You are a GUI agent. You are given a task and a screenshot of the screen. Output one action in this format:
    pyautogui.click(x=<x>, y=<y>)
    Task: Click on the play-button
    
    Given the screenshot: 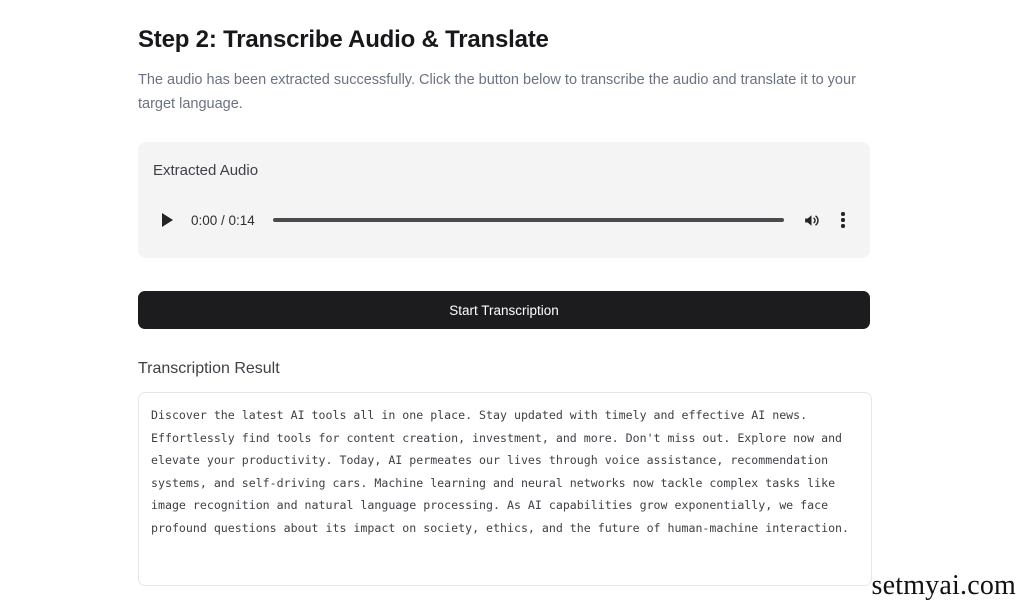 What is the action you would take?
    pyautogui.click(x=167, y=220)
    